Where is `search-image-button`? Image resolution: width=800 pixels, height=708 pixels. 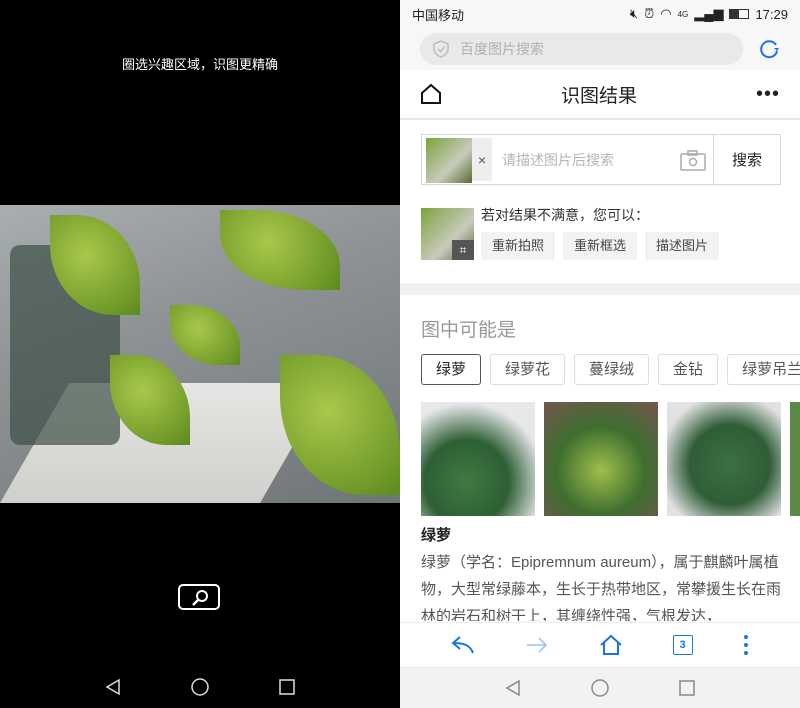
search-image-button is located at coordinates (199, 597).